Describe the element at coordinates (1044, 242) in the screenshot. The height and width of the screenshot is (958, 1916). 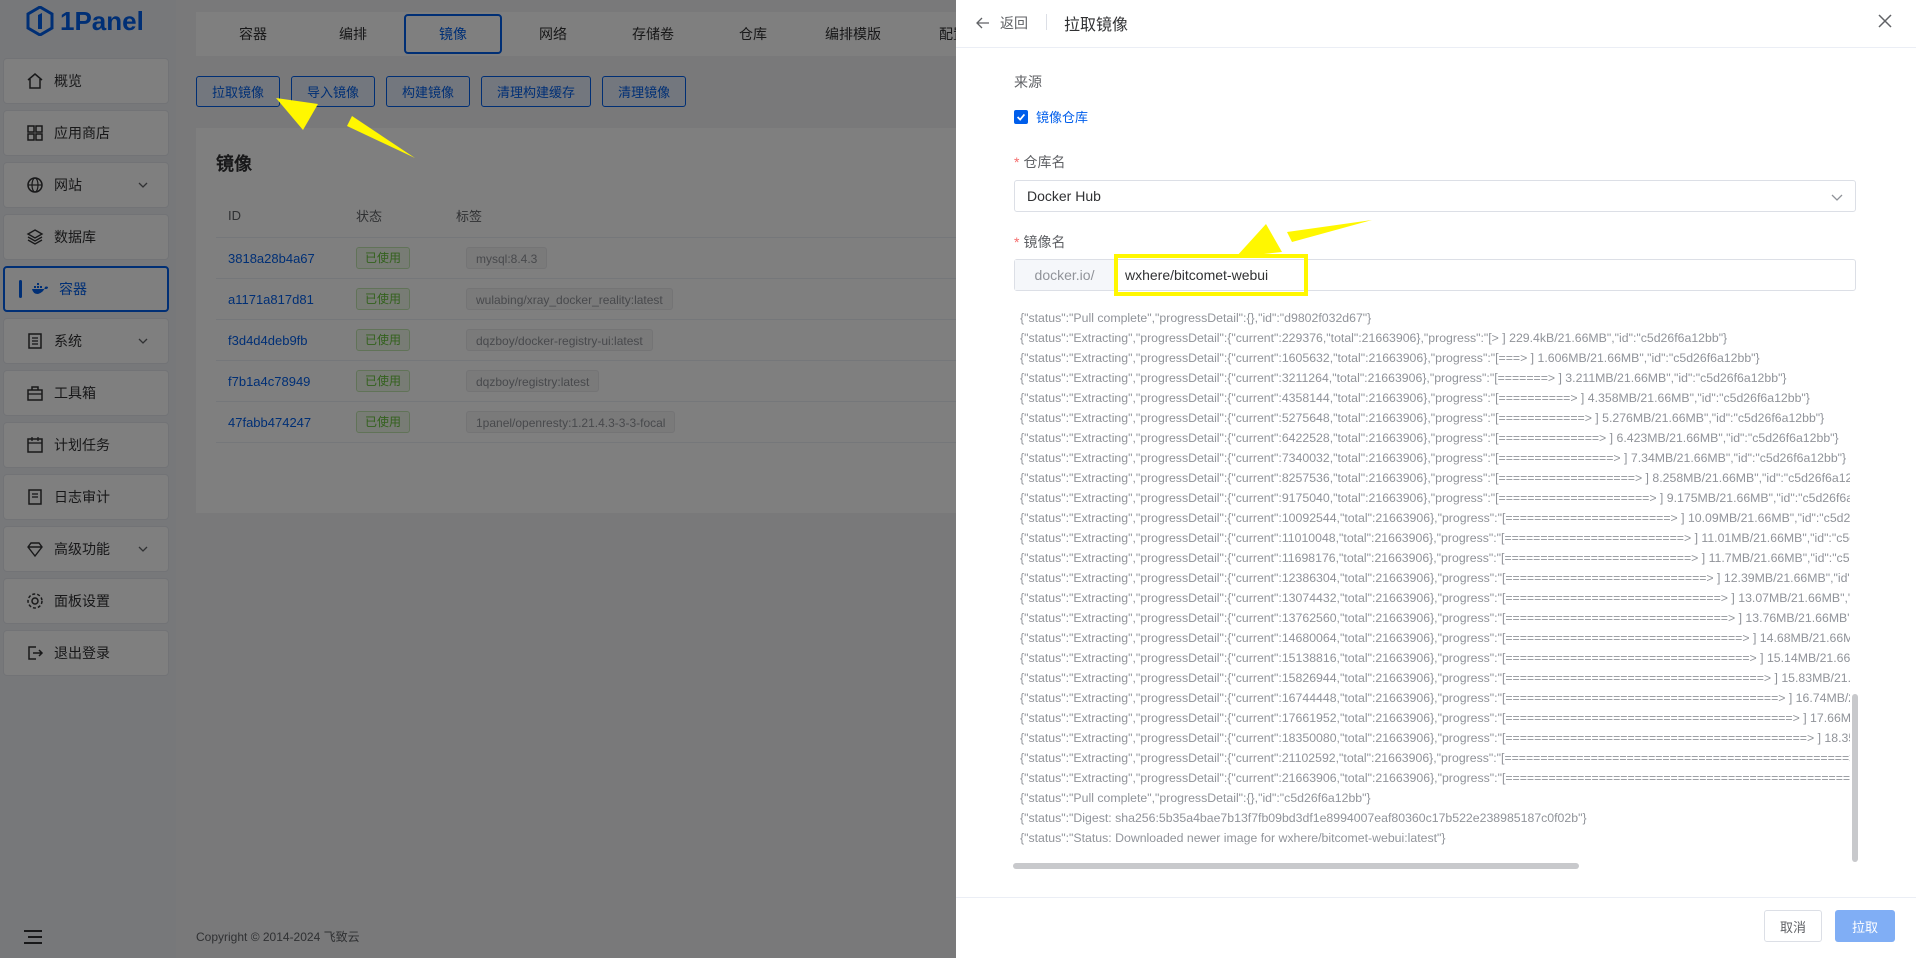
I see `image-name-label-text: 镜像名` at that location.